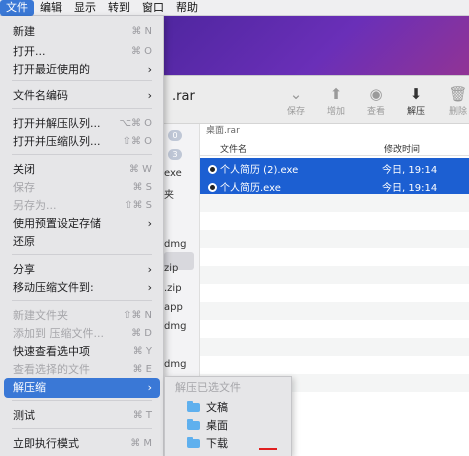 The width and height of the screenshot is (469, 456). I want to click on menu-shortcut: ⌘ S, so click(142, 187).